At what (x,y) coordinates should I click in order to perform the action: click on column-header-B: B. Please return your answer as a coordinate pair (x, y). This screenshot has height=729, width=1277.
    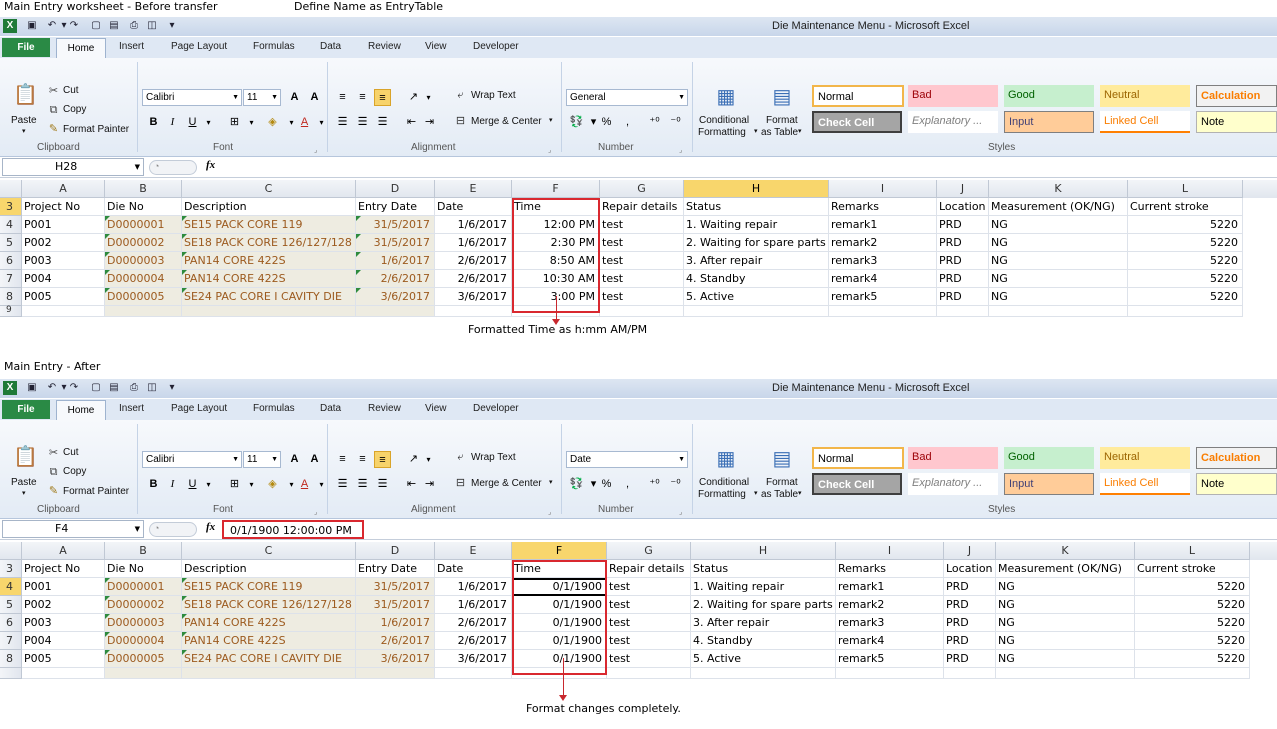
    Looking at the image, I should click on (143, 189).